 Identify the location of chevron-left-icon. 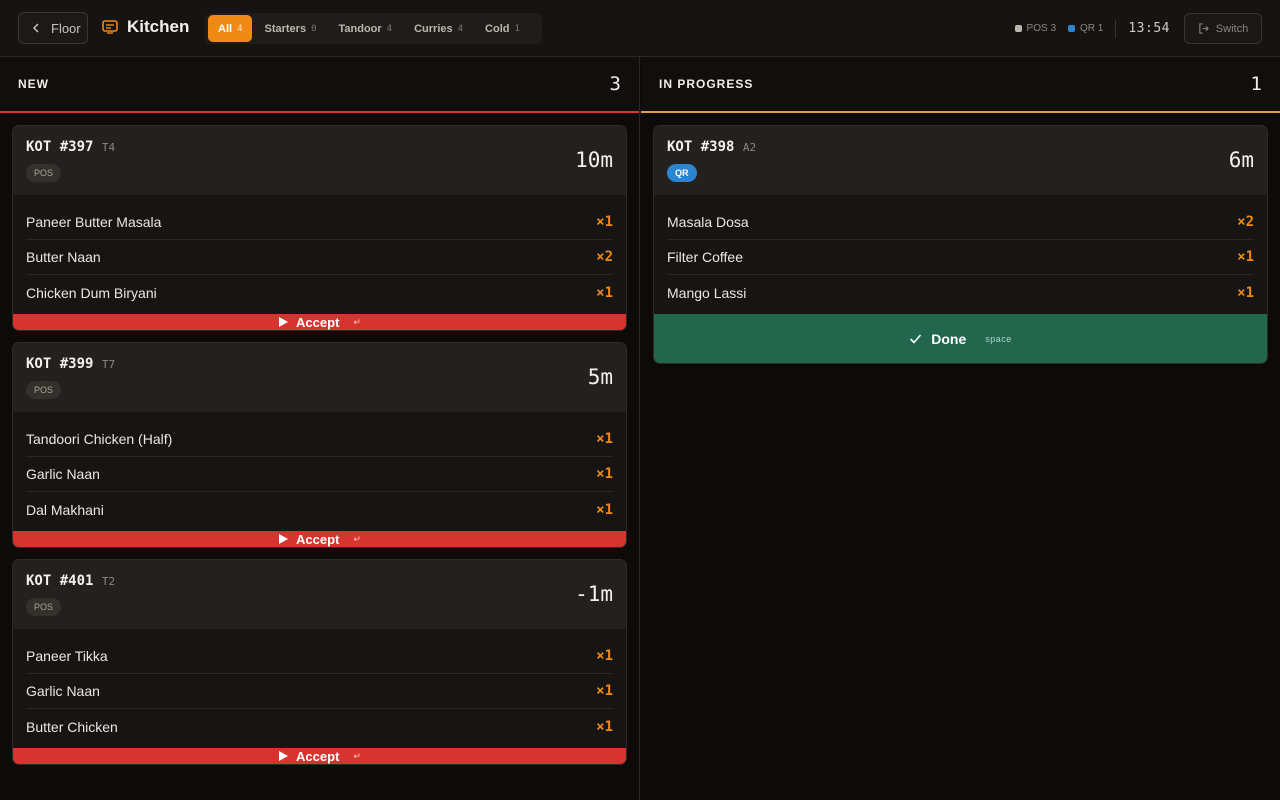
(35, 28).